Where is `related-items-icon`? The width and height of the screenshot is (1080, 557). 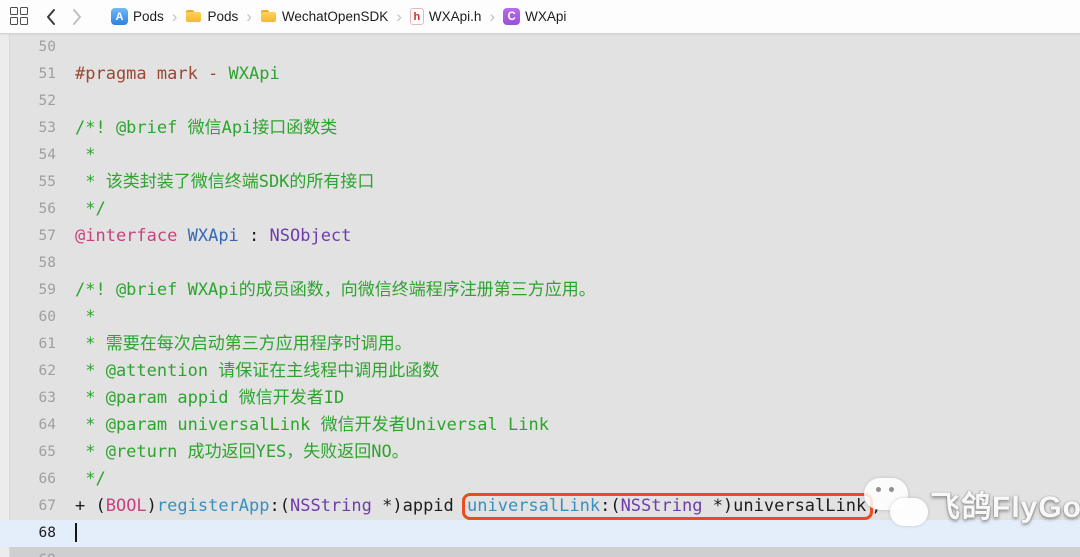 related-items-icon is located at coordinates (19, 16).